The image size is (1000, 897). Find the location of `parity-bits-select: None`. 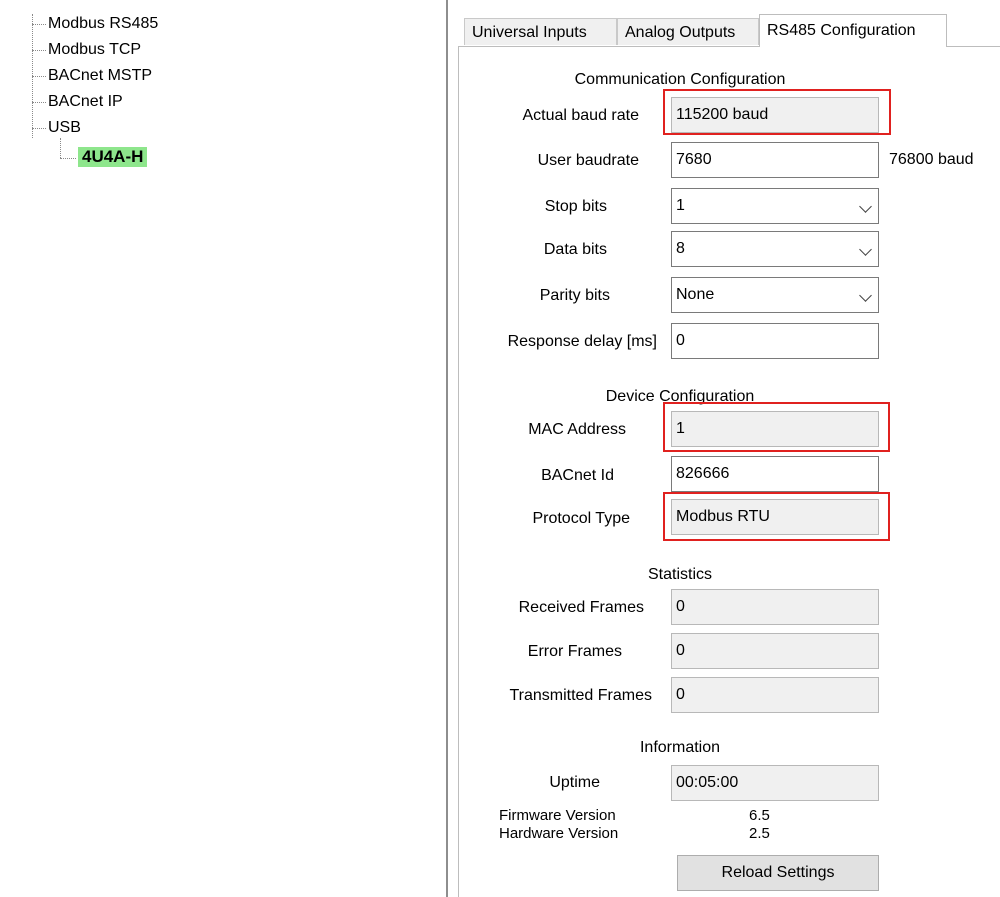

parity-bits-select: None is located at coordinates (775, 295).